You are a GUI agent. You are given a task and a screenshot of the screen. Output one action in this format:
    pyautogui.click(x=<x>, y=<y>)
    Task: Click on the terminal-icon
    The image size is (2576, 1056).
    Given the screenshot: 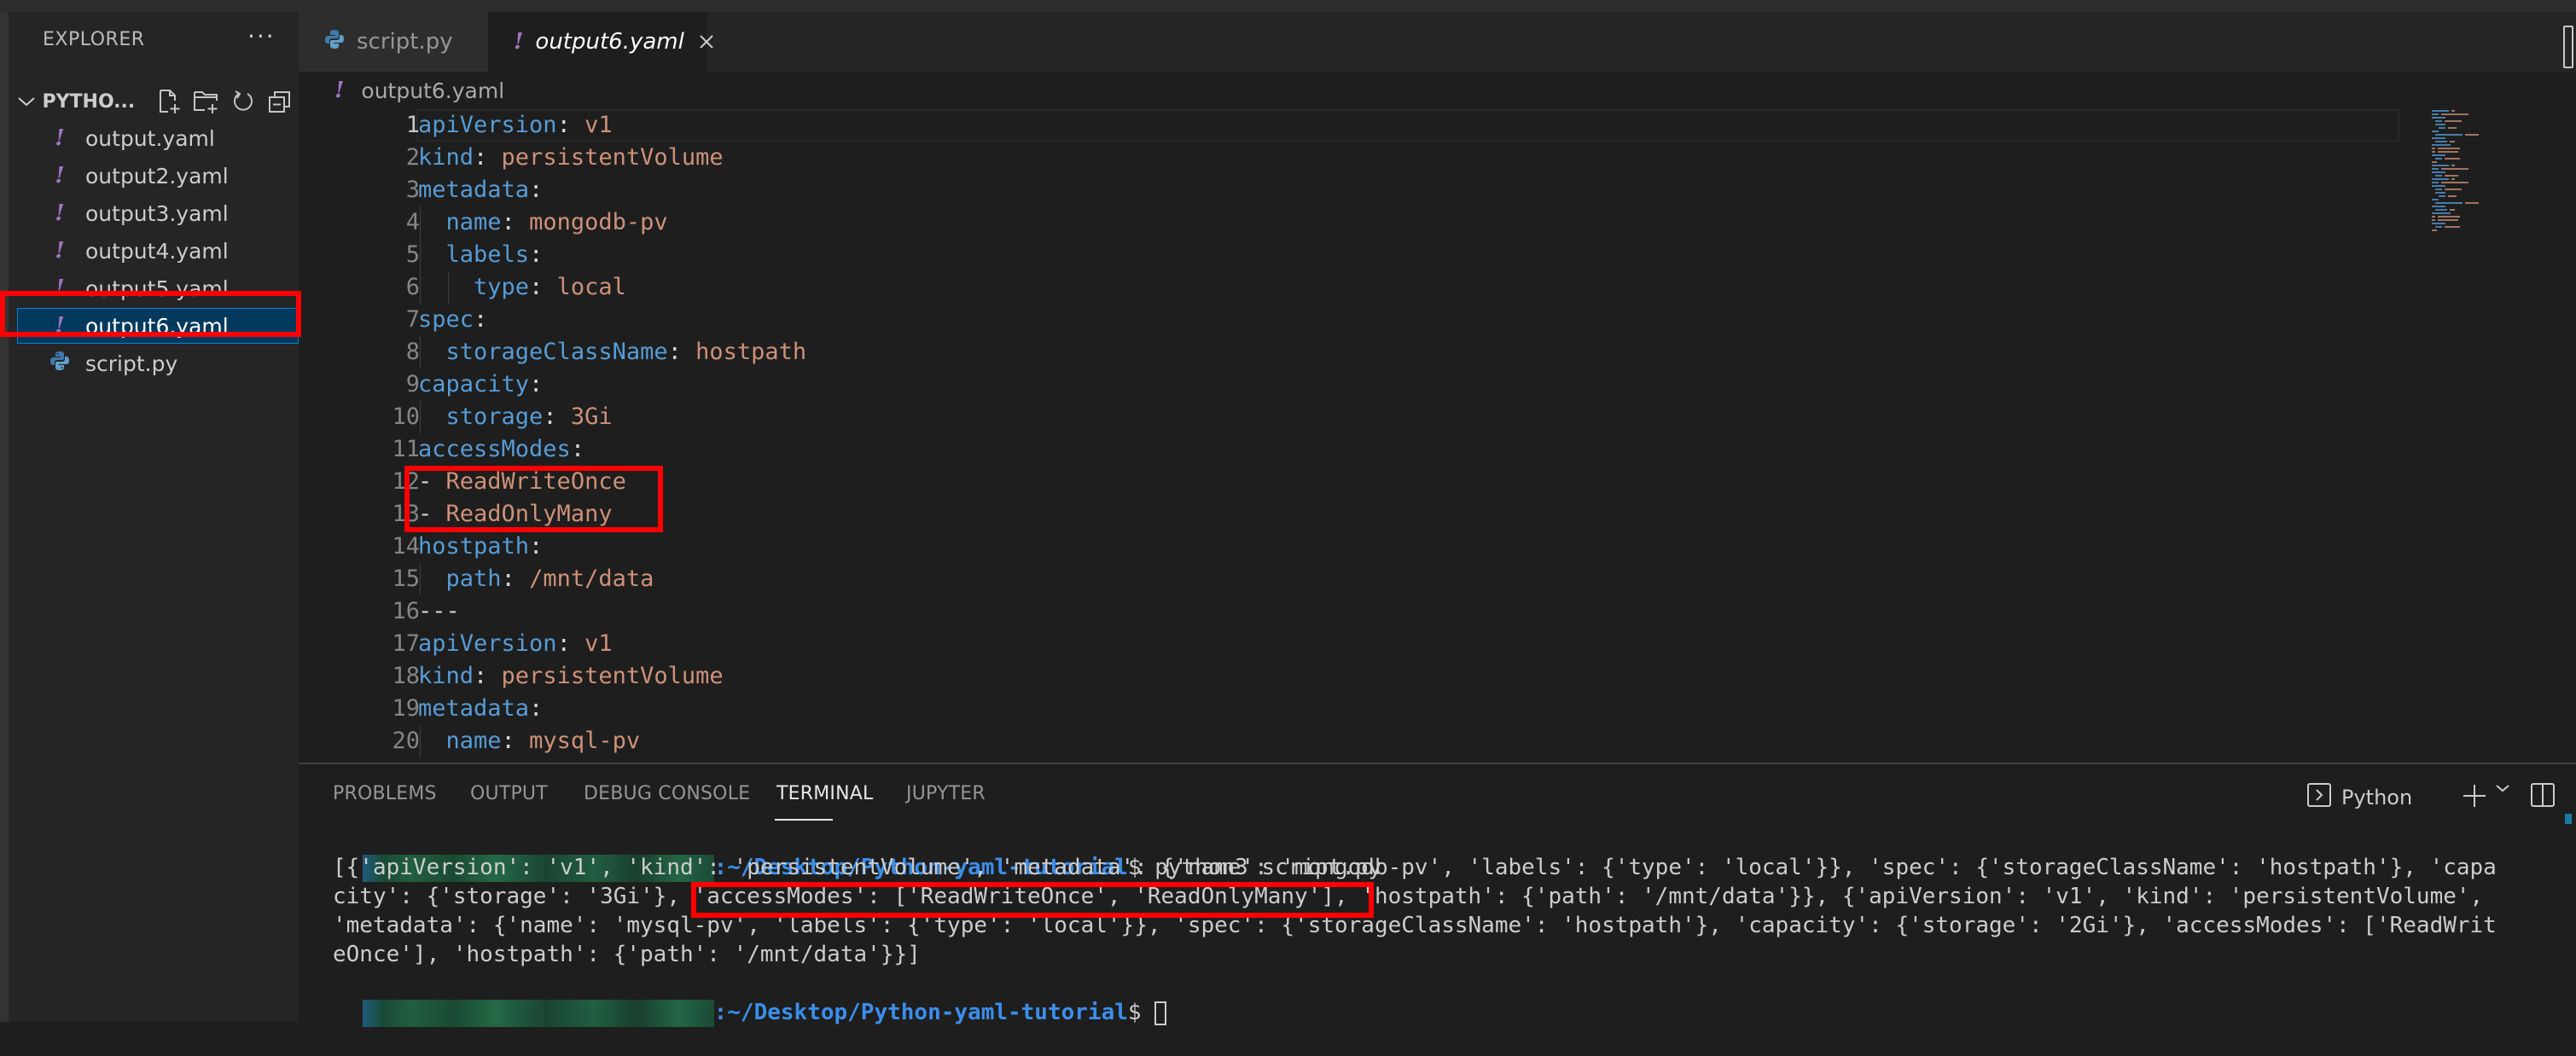 What is the action you would take?
    pyautogui.click(x=2319, y=797)
    